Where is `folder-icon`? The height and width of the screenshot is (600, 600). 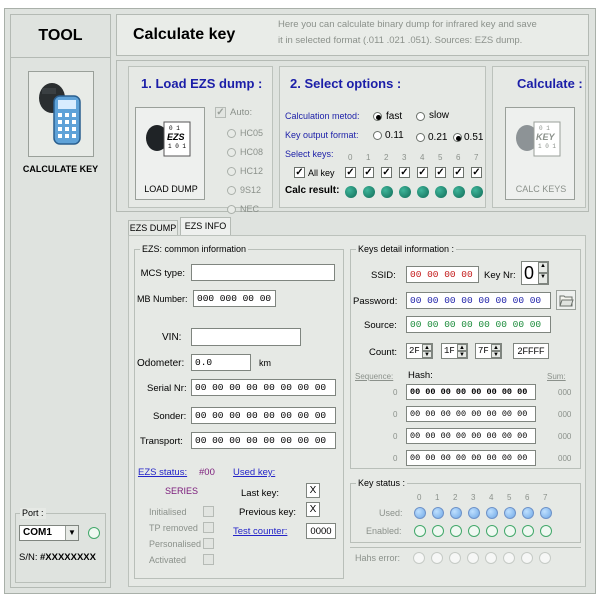 folder-icon is located at coordinates (566, 301).